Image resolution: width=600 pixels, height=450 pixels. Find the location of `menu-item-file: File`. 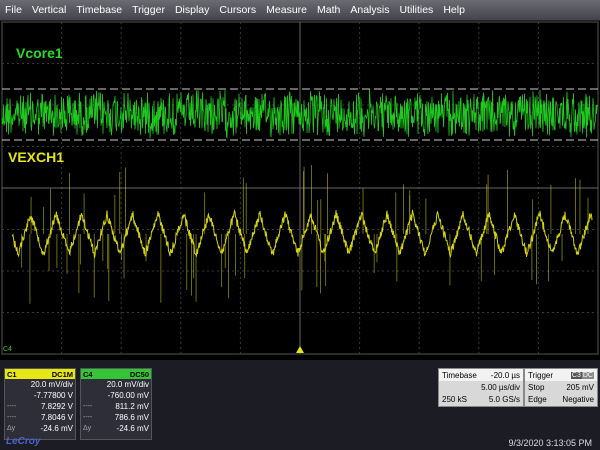

menu-item-file: File is located at coordinates (13, 10).